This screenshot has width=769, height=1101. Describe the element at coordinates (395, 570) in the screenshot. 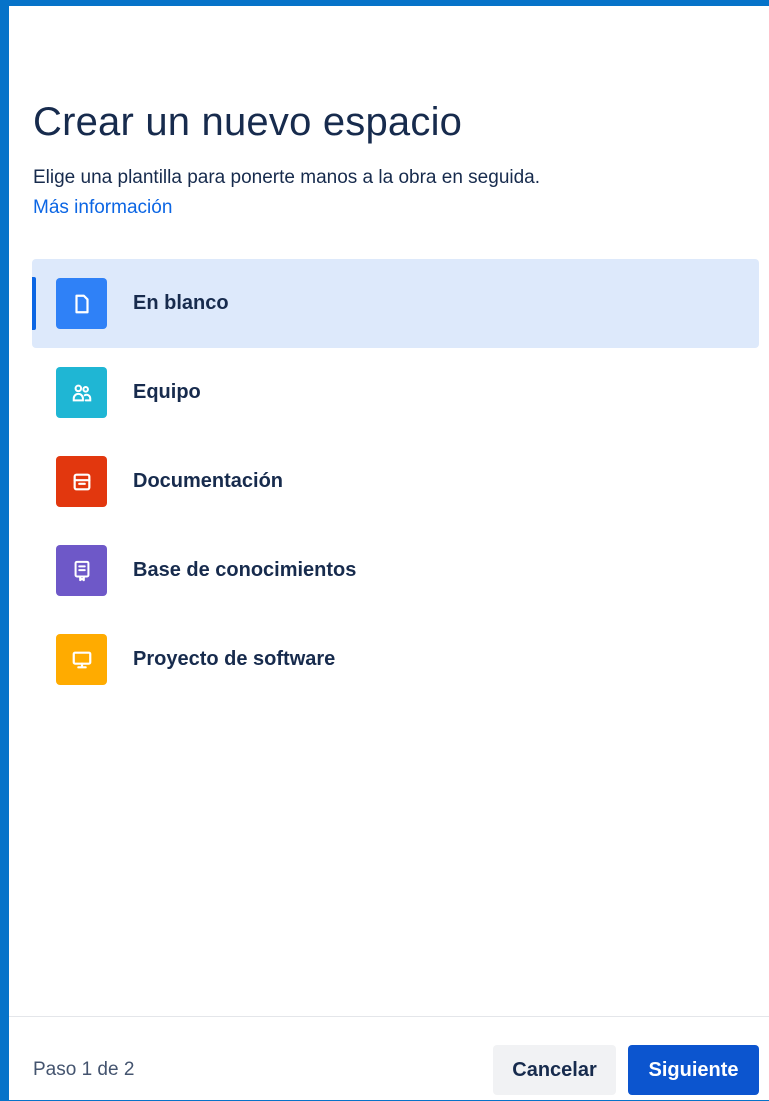

I see `template-item-knowledge-base: Base de conocimientos` at that location.